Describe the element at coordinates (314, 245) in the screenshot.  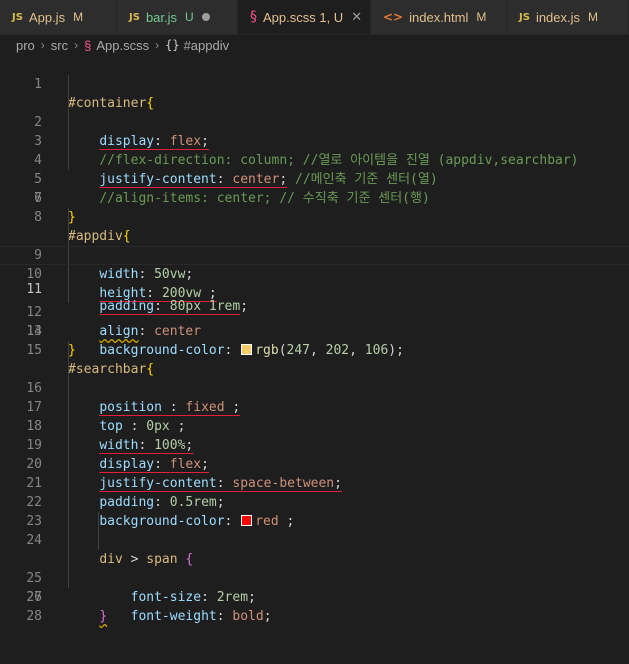
I see `code-line: 9 width: 50vw;` at that location.